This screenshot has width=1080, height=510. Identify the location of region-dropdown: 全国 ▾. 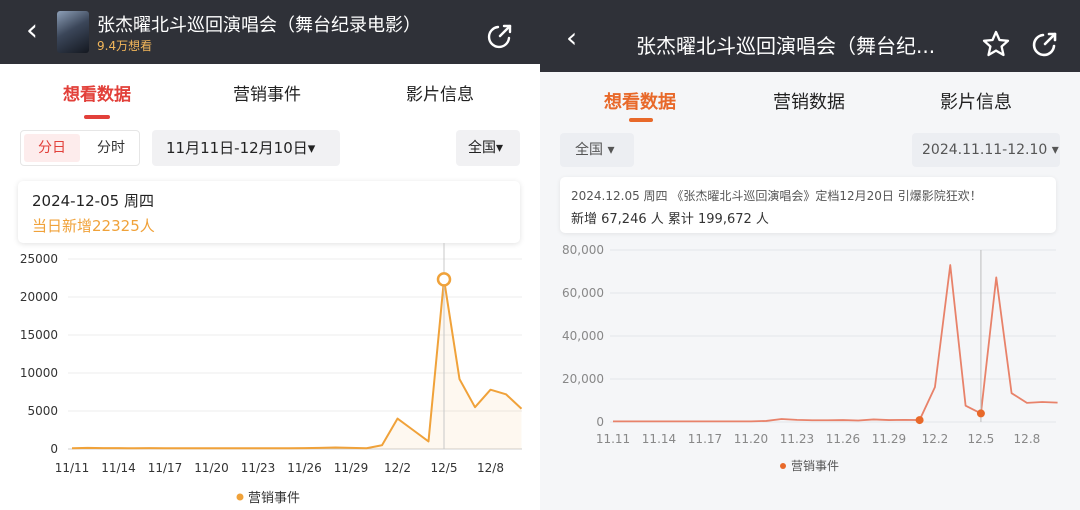
(597, 150).